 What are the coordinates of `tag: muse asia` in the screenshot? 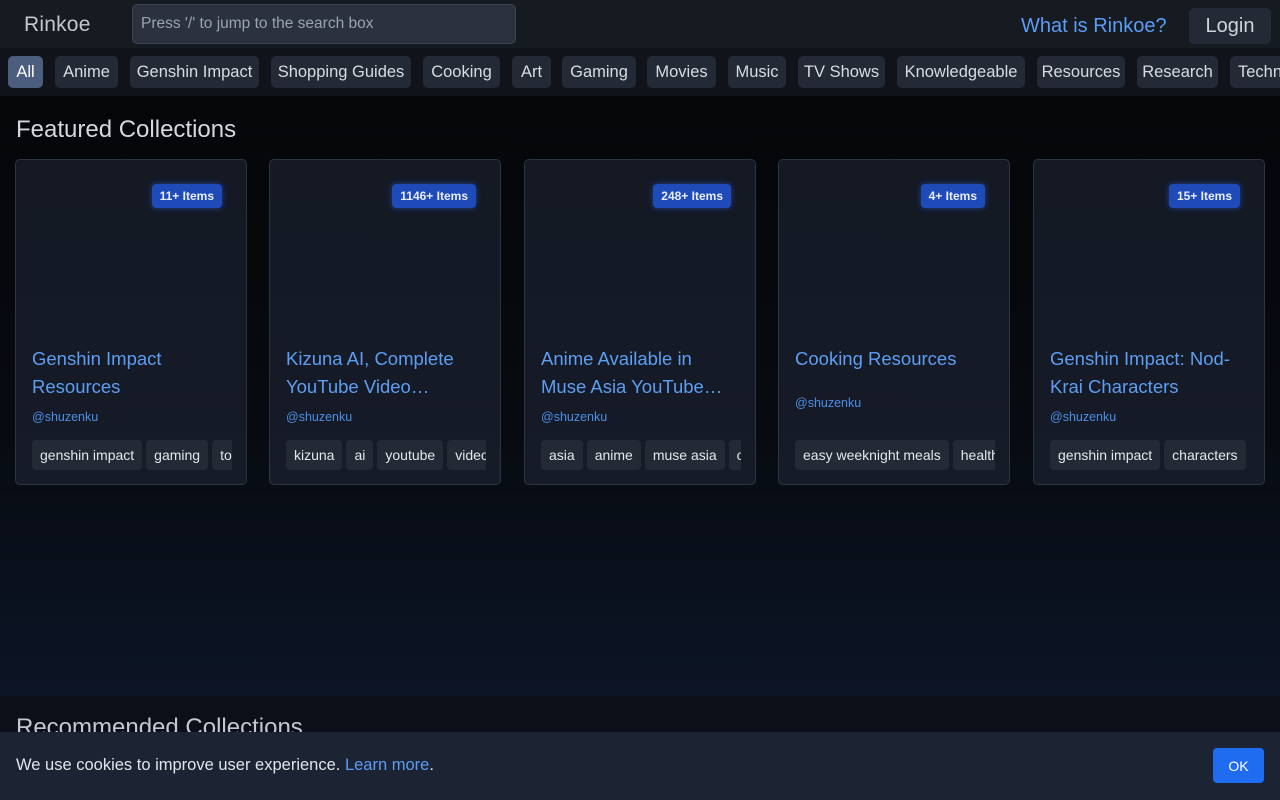 It's located at (684, 455).